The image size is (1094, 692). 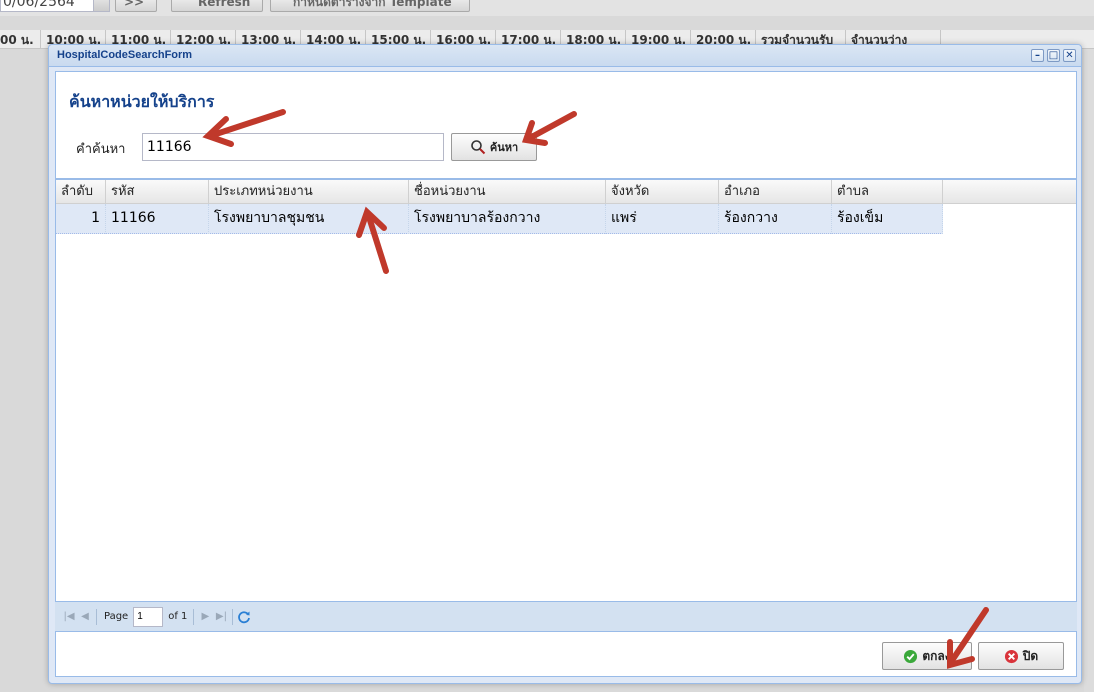 What do you see at coordinates (148, 616) in the screenshot?
I see `page-number-input` at bounding box center [148, 616].